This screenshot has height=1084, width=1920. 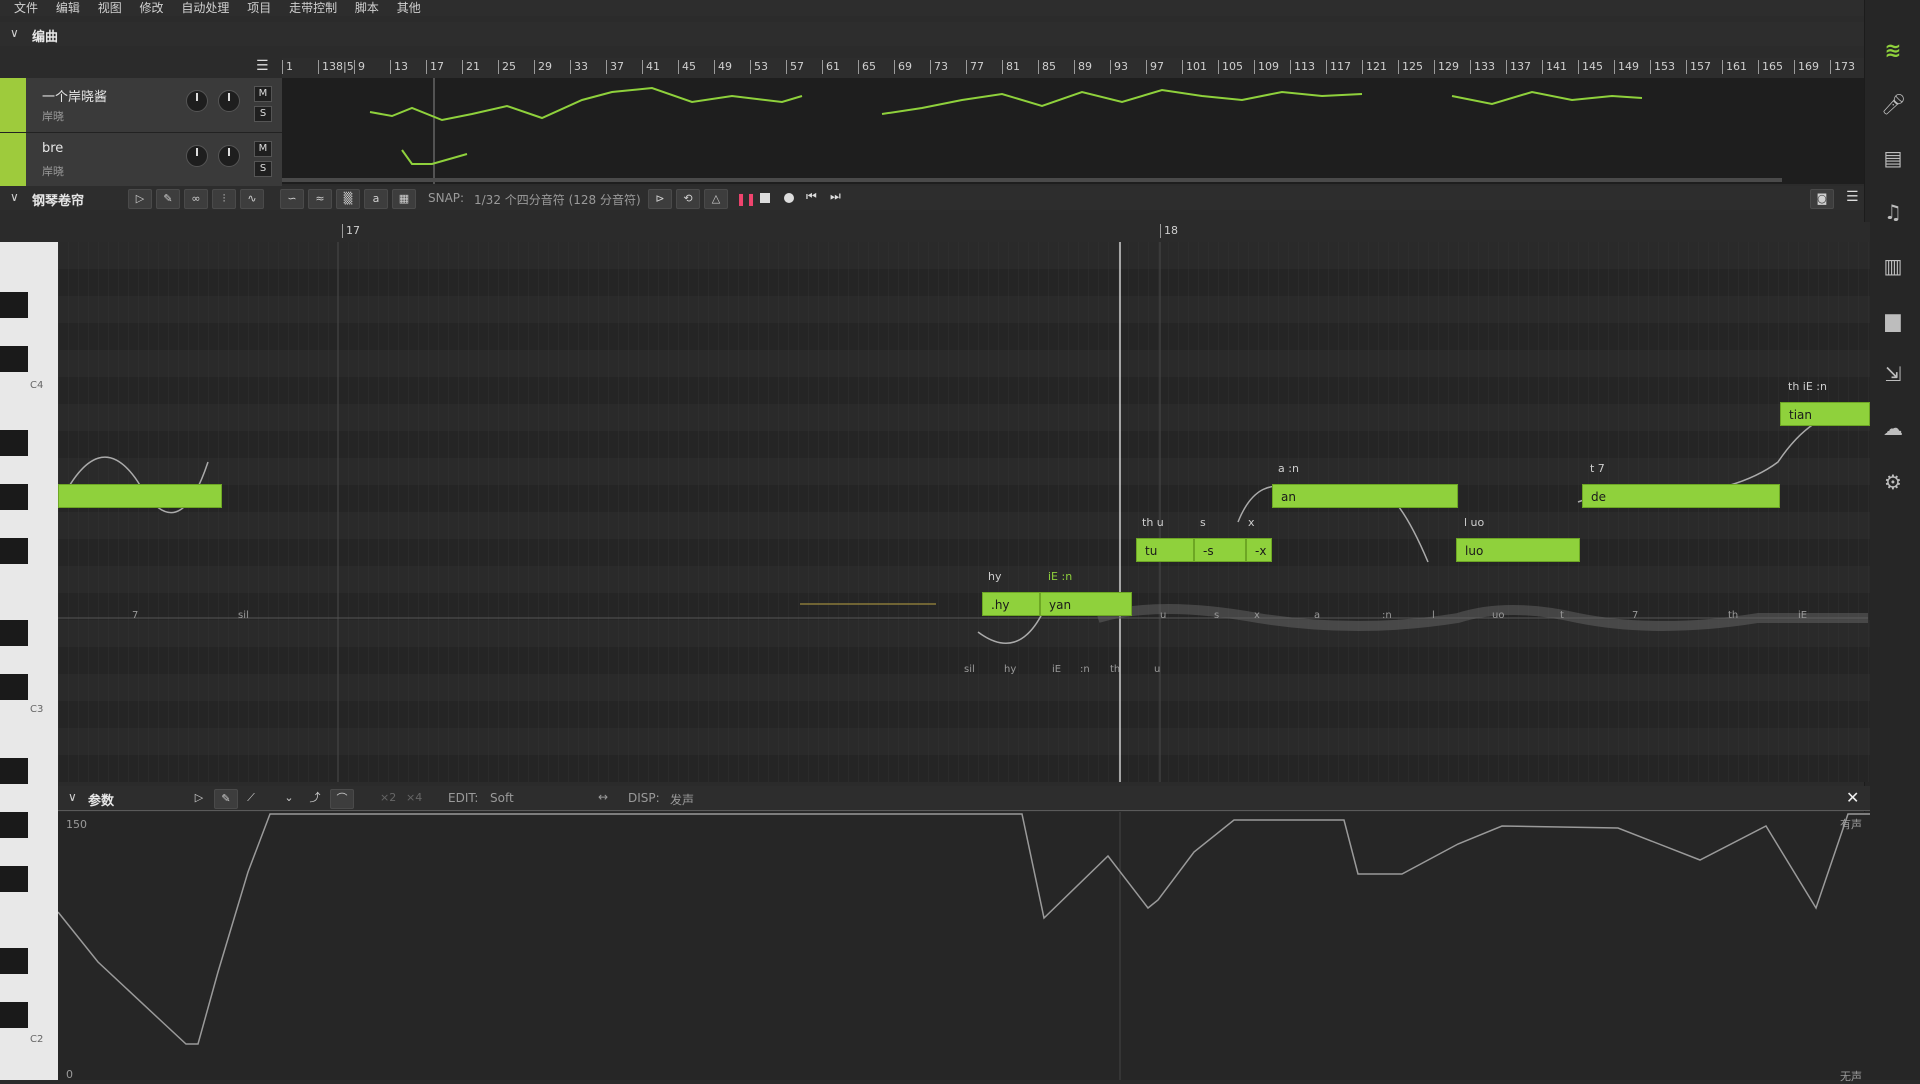 What do you see at coordinates (716, 199) in the screenshot?
I see `metronome-icon: △` at bounding box center [716, 199].